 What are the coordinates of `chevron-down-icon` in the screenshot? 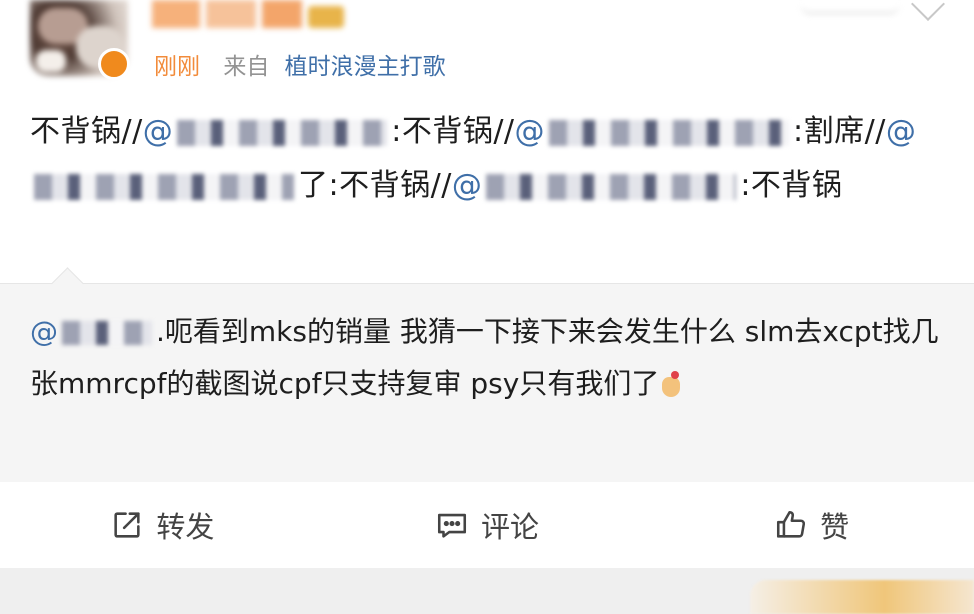 It's located at (928, 10).